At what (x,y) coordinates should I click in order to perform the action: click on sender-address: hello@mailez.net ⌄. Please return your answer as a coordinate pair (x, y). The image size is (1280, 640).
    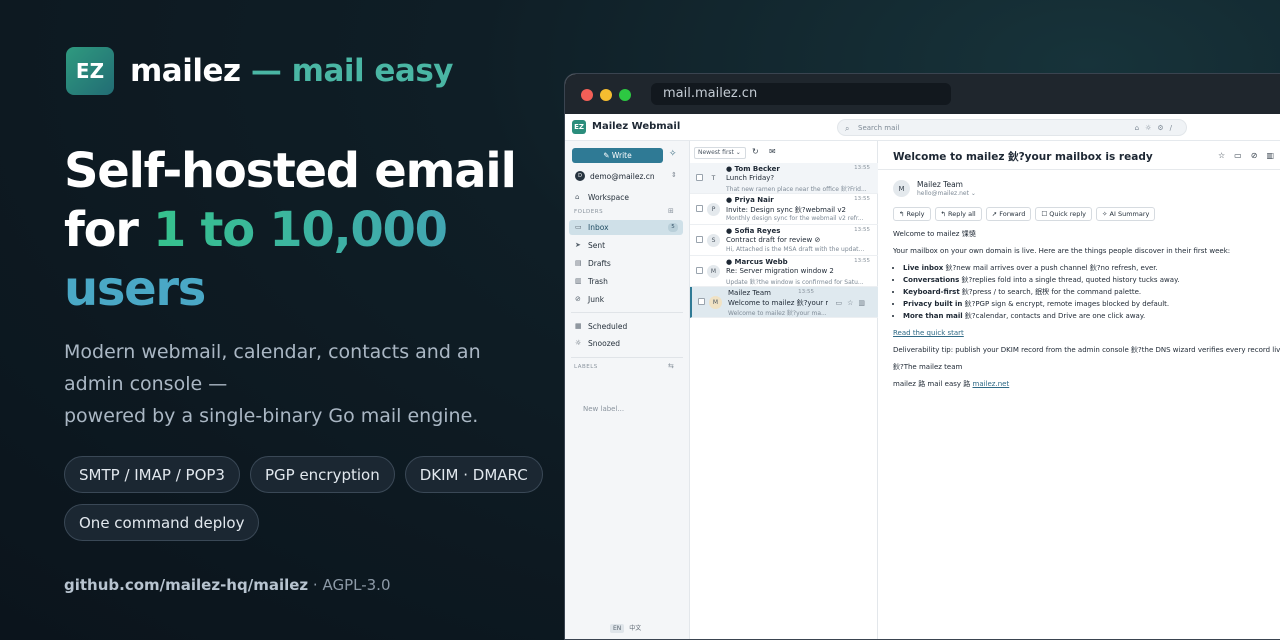
    Looking at the image, I should click on (946, 193).